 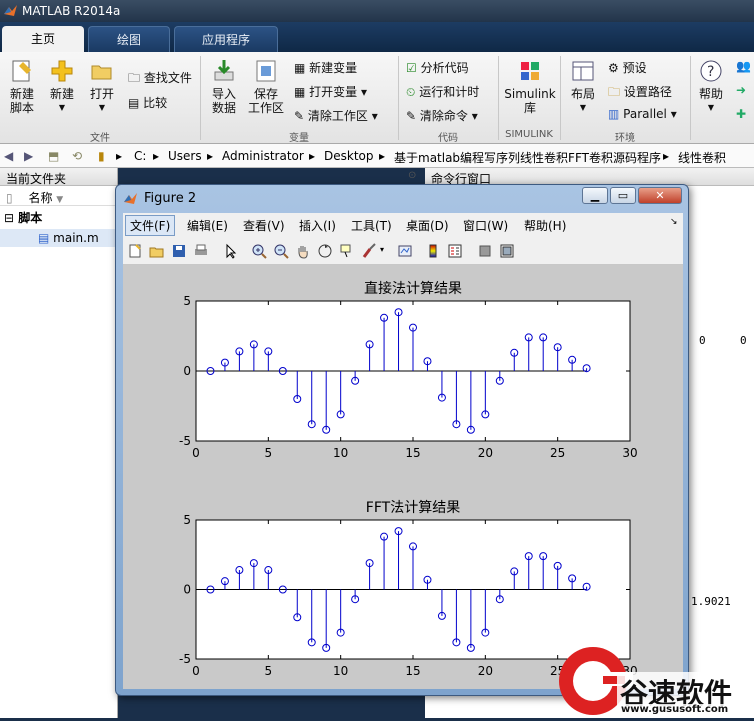 What do you see at coordinates (22, 86) in the screenshot?
I see `new-script-button: 新建 脚本` at bounding box center [22, 86].